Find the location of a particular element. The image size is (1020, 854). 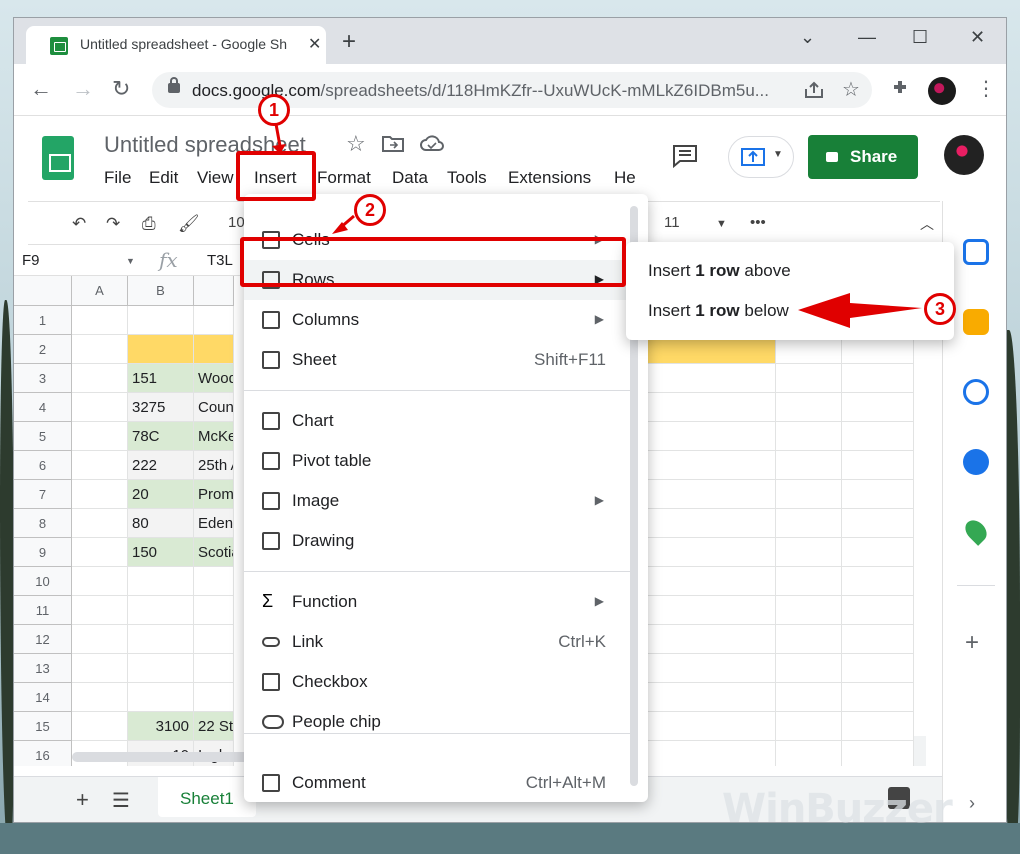

watermark: WinBuzzer is located at coordinates (837, 809).